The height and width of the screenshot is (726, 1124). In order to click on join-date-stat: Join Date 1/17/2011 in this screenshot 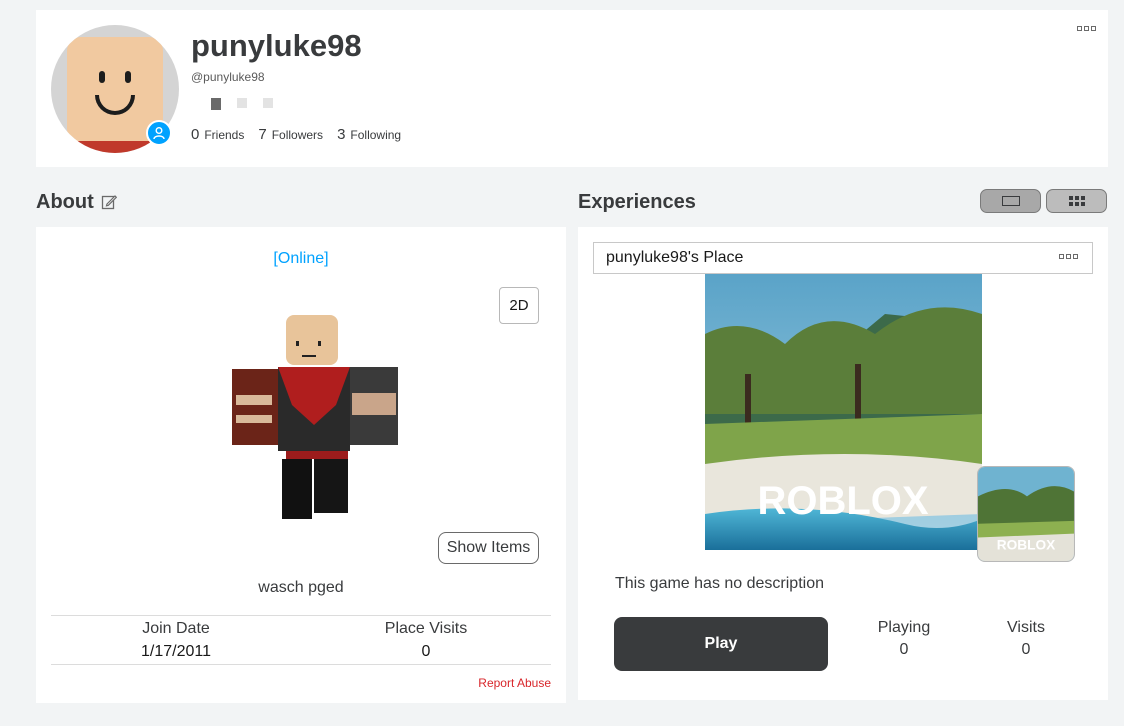, I will do `click(176, 640)`.